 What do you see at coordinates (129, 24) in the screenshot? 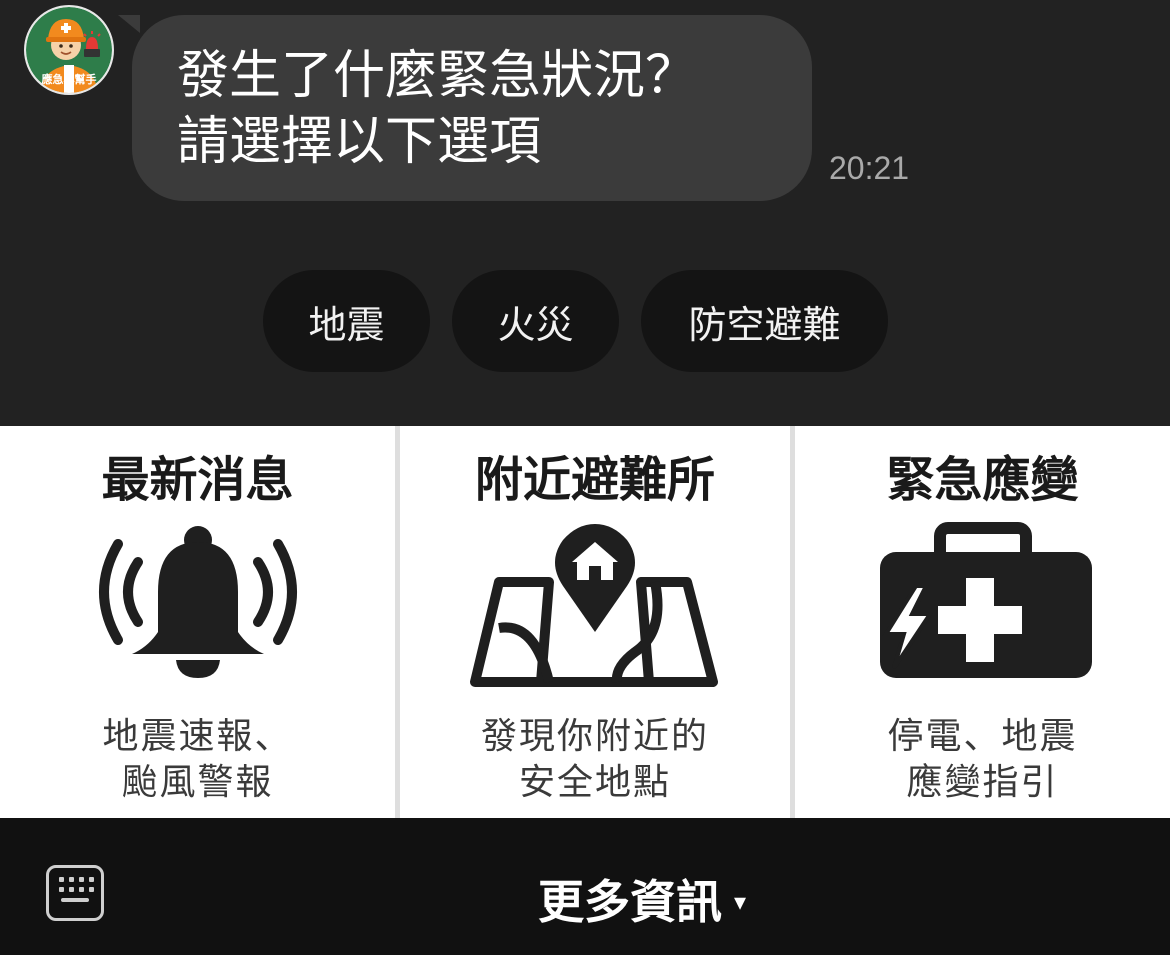
I see `bubble-tail` at bounding box center [129, 24].